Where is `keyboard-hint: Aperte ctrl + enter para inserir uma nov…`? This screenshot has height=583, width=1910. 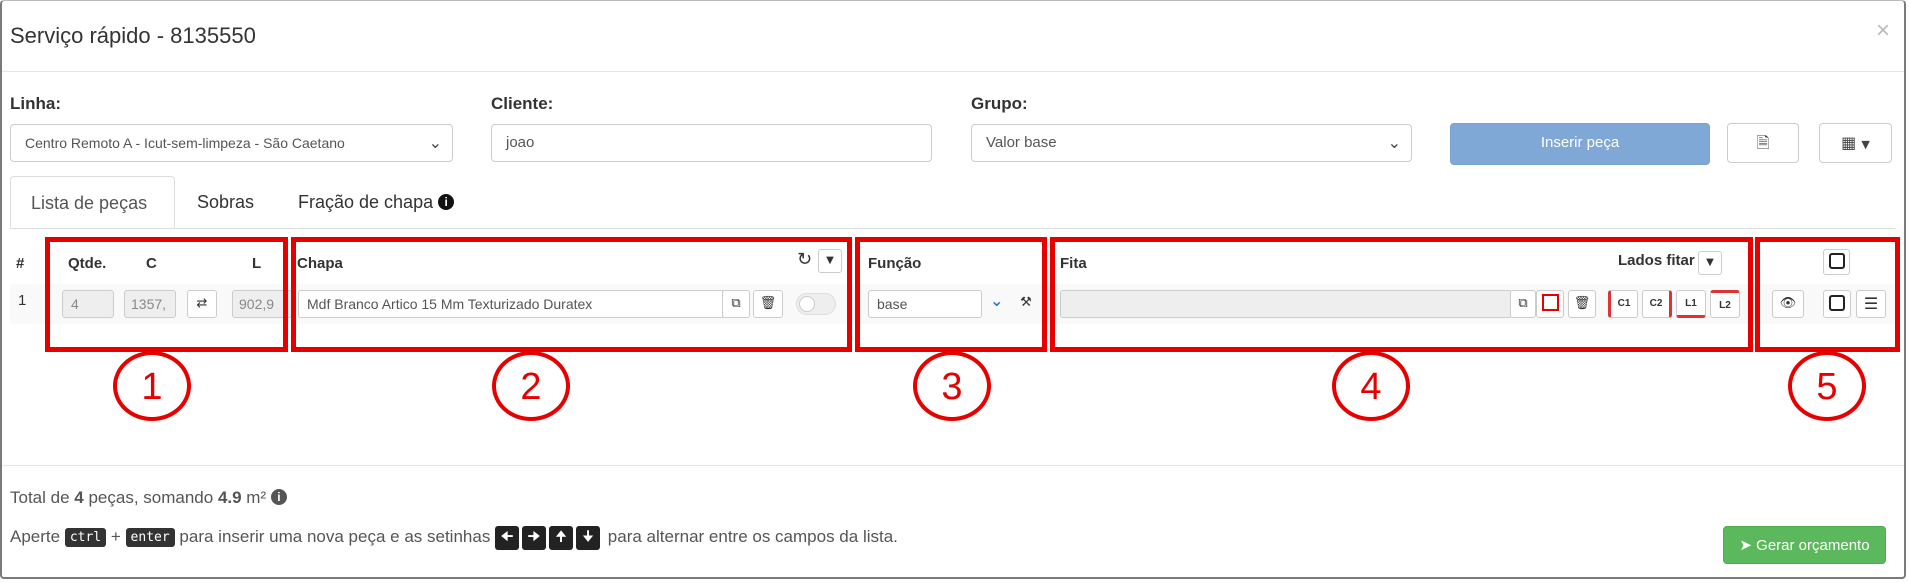 keyboard-hint: Aperte ctrl + enter para inserir uma nov… is located at coordinates (454, 538).